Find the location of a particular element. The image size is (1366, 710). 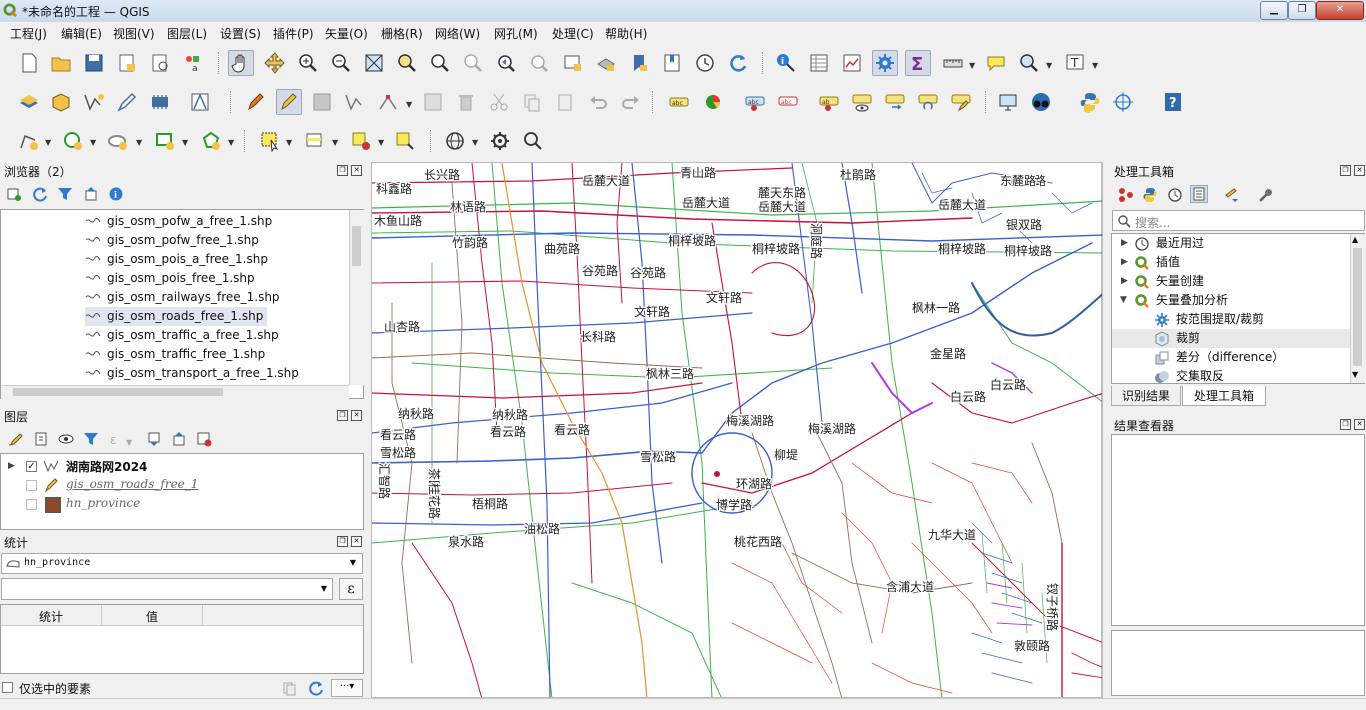

pin-labels-button: abc is located at coordinates (788, 102).